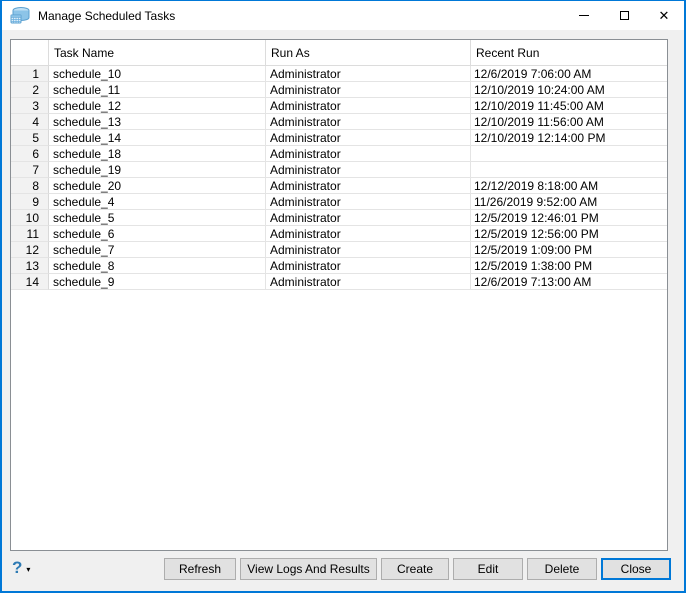 The image size is (686, 593). Describe the element at coordinates (343, 15) in the screenshot. I see `title-bar: Manage Scheduled Tasks ✕` at that location.